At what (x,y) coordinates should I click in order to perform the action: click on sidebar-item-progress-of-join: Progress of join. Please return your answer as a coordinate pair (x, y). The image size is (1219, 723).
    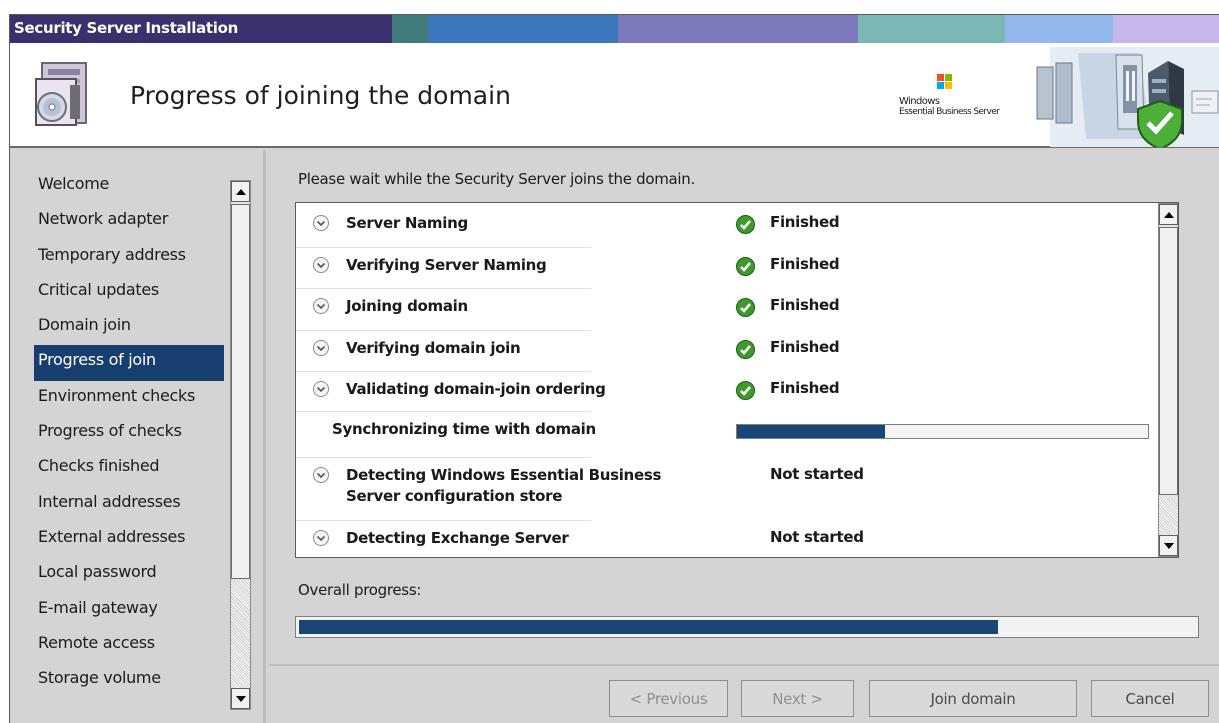
    Looking at the image, I should click on (129, 363).